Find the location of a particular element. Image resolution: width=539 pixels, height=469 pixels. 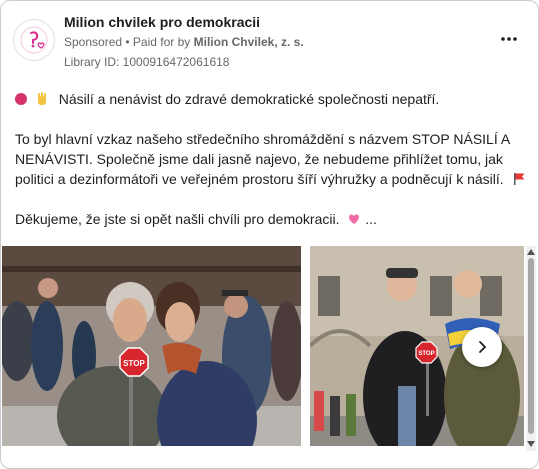

chevron-right-icon is located at coordinates (482, 347).